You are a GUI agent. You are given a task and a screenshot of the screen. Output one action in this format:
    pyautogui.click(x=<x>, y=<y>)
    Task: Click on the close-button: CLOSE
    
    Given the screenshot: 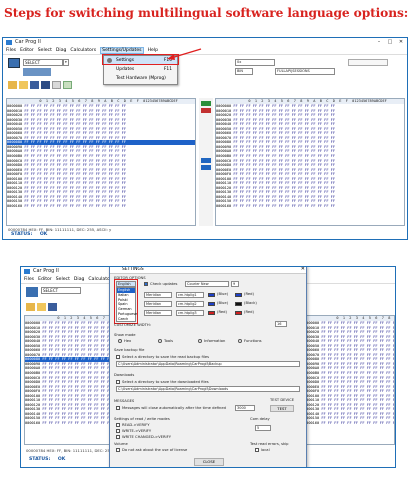 What is the action you would take?
    pyautogui.click(x=209, y=462)
    